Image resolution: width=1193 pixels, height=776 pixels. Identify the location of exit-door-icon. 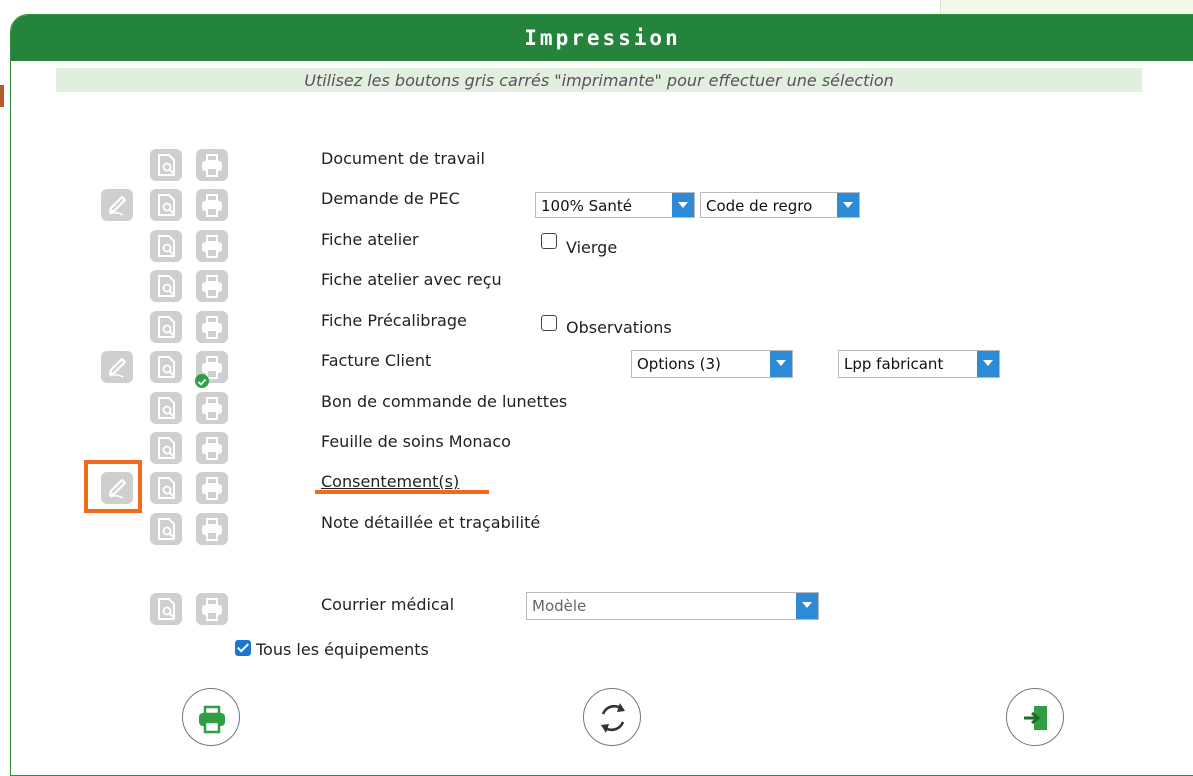
(1035, 718).